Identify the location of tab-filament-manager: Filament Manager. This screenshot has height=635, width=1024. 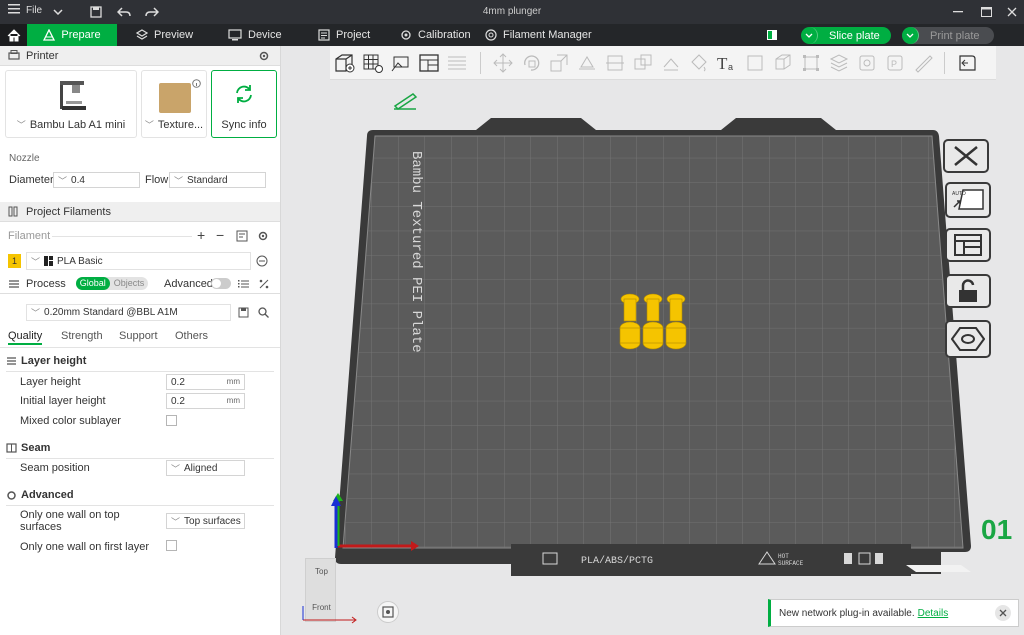
(538, 35).